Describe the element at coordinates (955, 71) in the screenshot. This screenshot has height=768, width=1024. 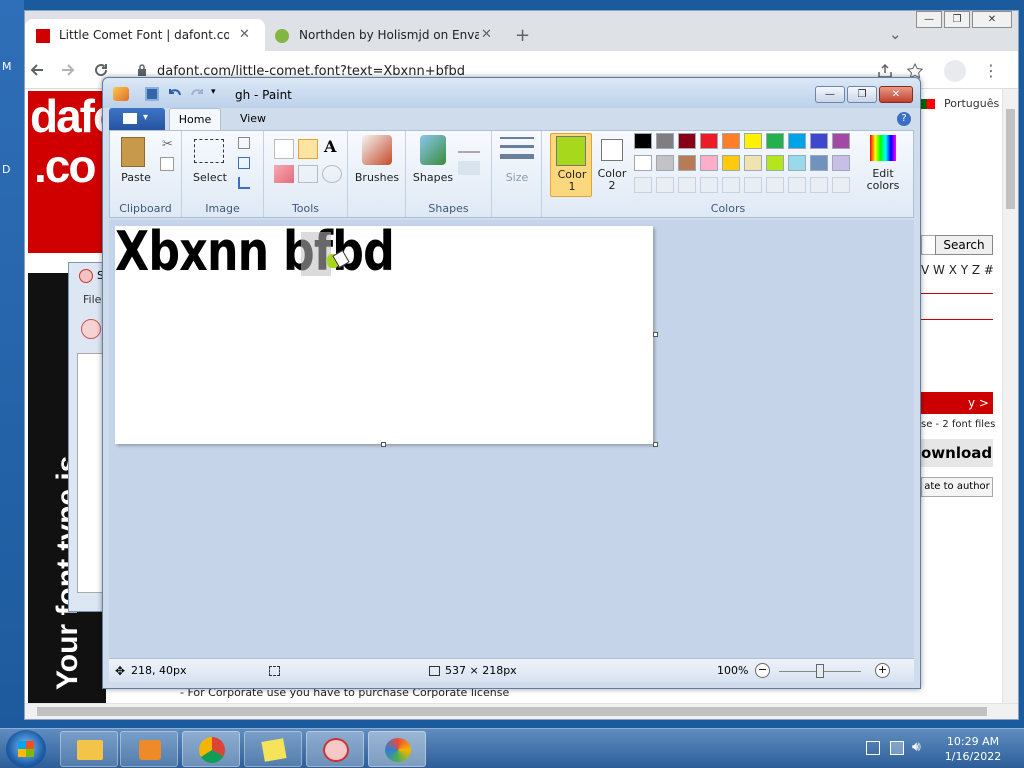
I see `profile-avatar-icon` at that location.